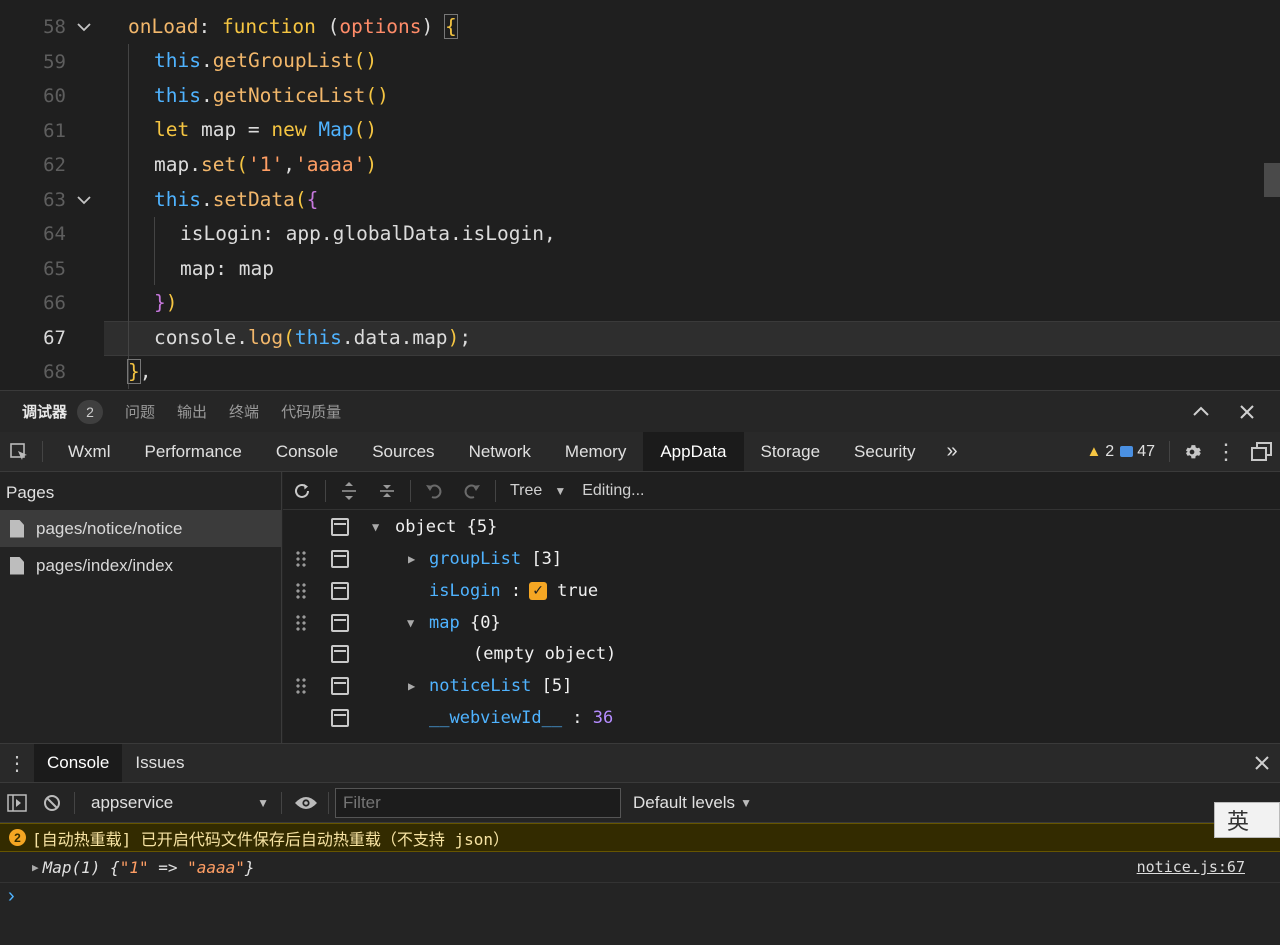 The width and height of the screenshot is (1280, 945). I want to click on settings-gear-icon, so click(1192, 451).